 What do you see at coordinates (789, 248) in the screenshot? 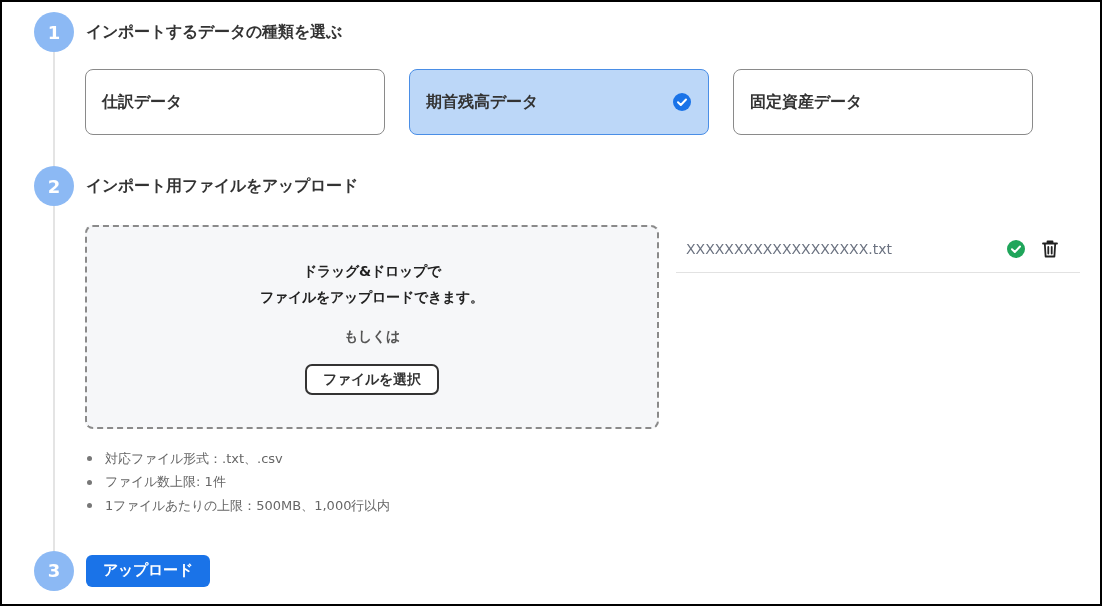
I see `file-name: XXXXXXXXXXXXXXXXXXX.txt` at bounding box center [789, 248].